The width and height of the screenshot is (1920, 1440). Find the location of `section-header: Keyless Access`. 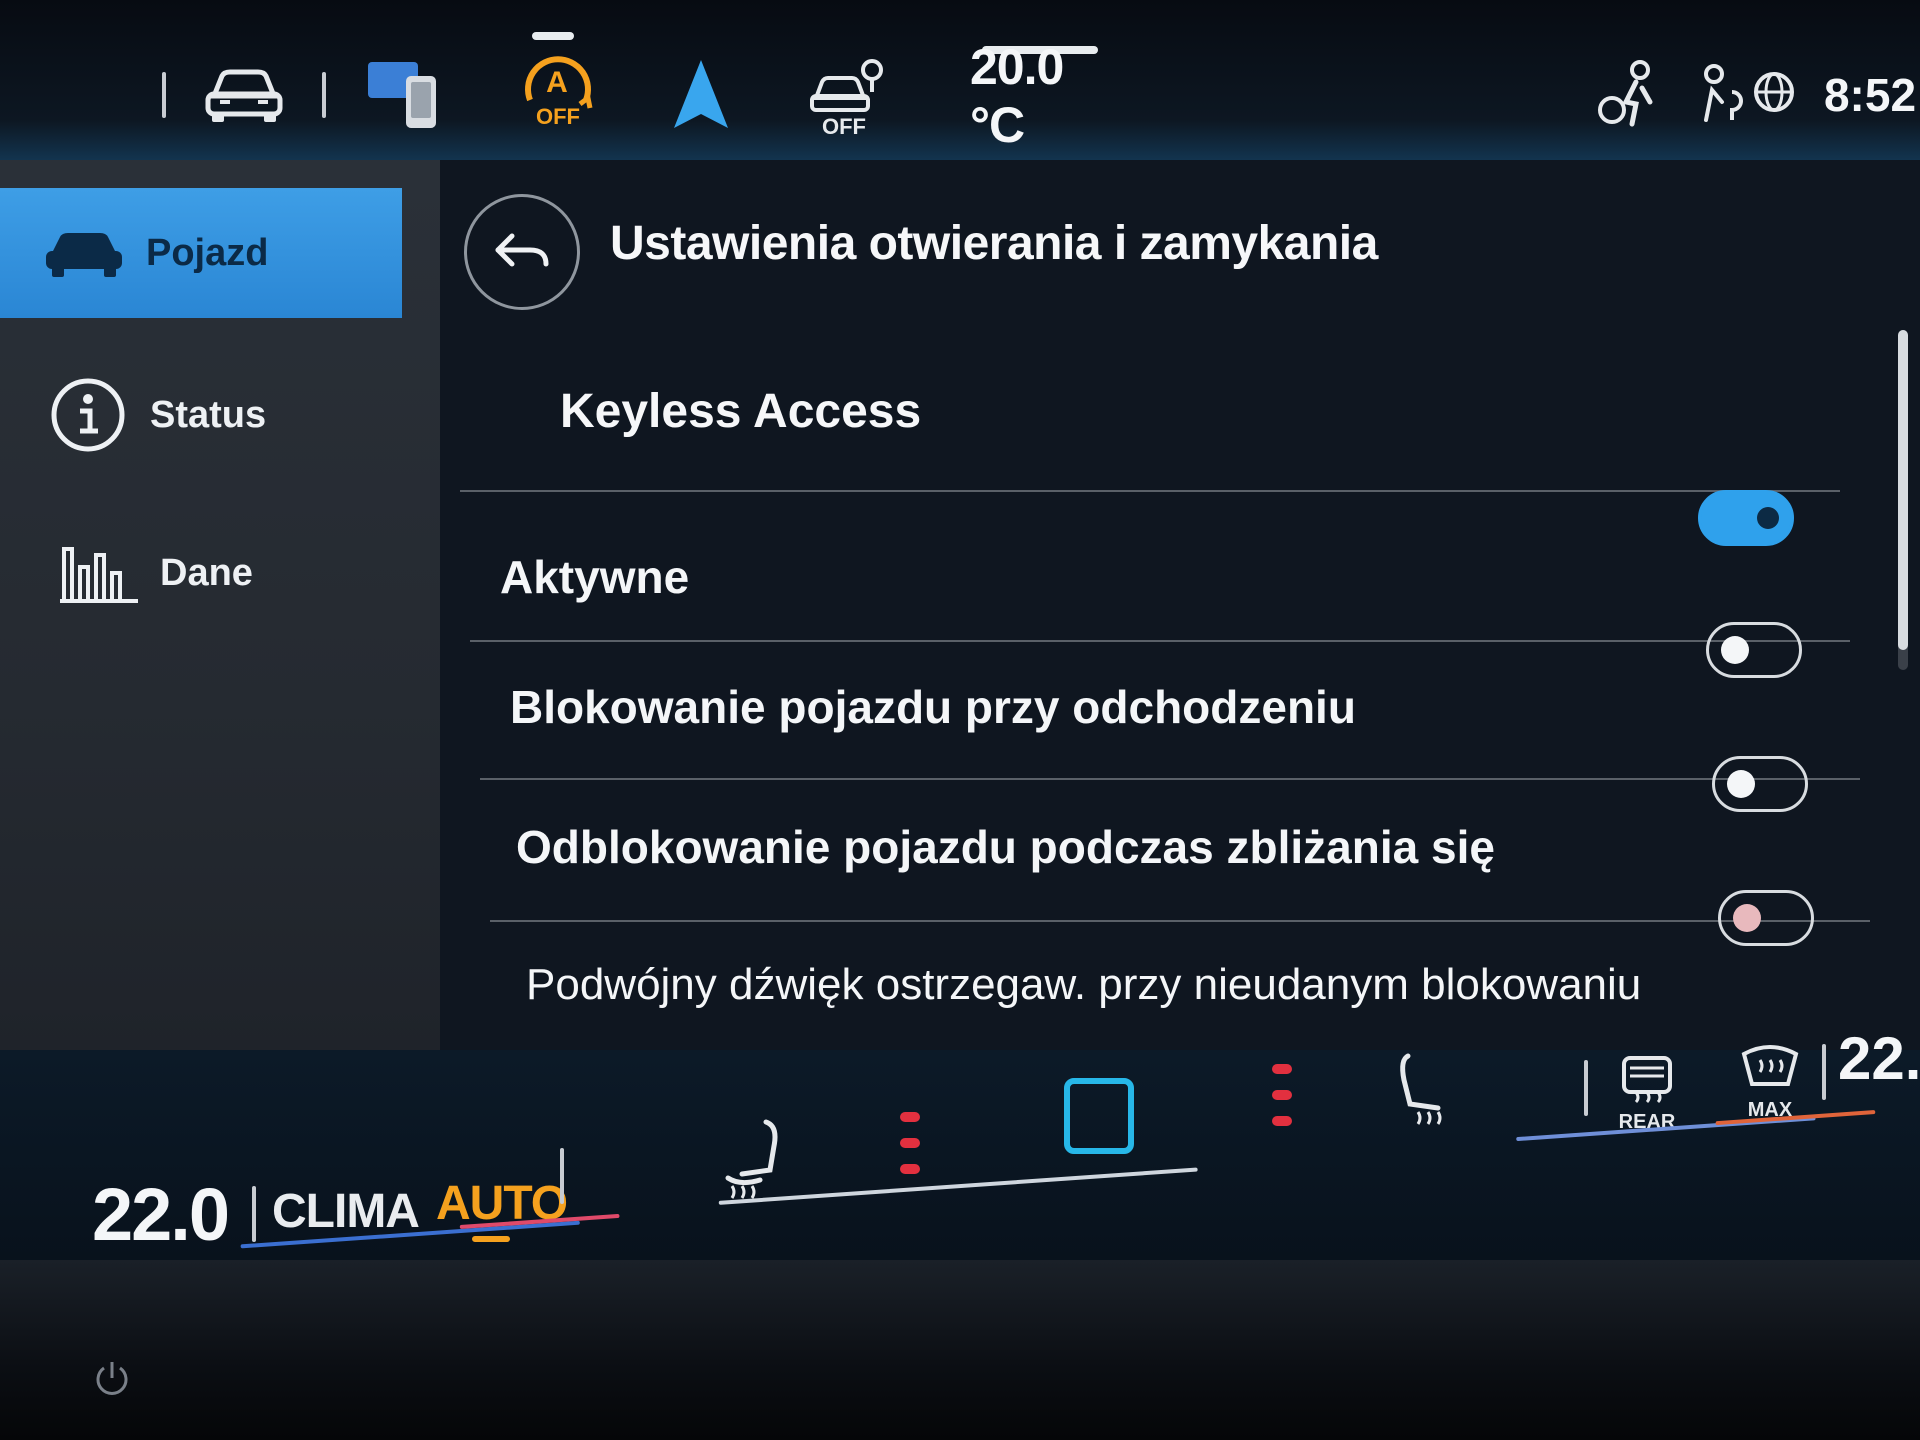

section-header: Keyless Access is located at coordinates (741, 411).